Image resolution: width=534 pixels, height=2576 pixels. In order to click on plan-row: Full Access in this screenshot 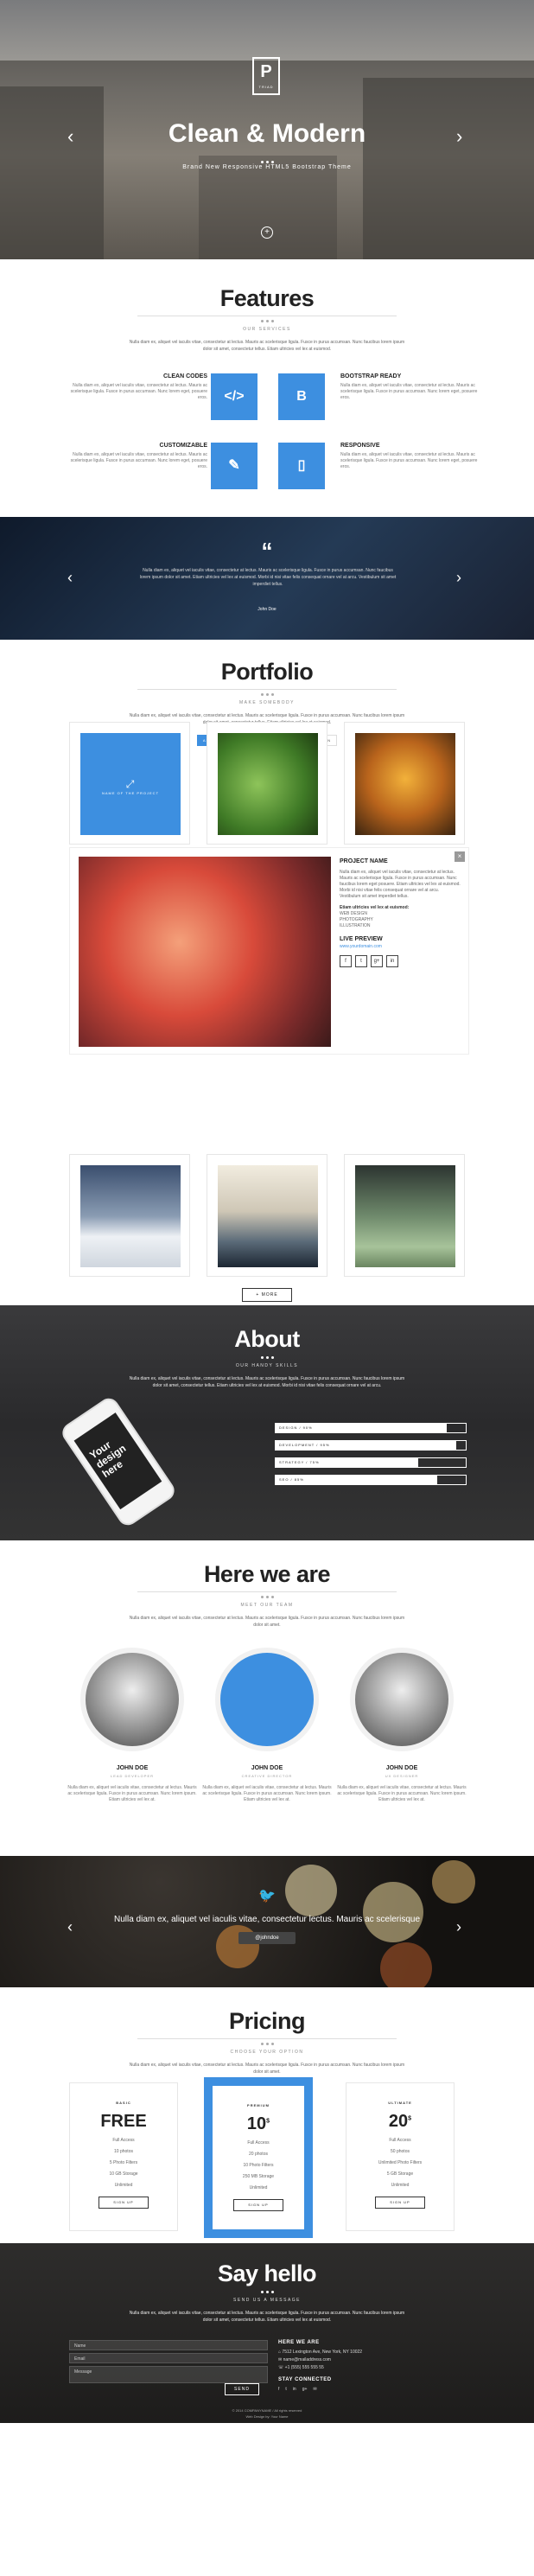, I will do `click(258, 2143)`.